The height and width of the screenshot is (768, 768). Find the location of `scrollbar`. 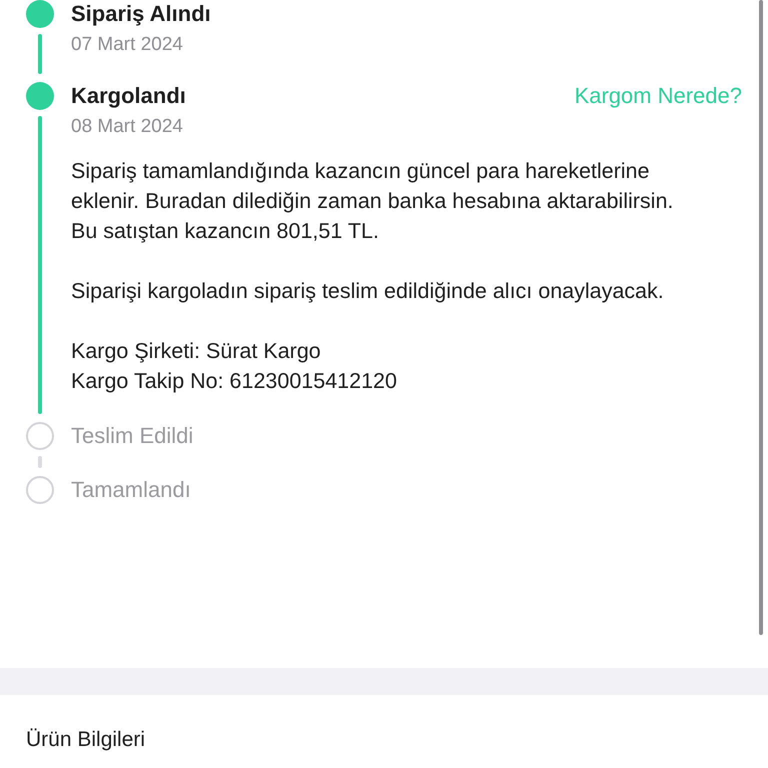

scrollbar is located at coordinates (761, 317).